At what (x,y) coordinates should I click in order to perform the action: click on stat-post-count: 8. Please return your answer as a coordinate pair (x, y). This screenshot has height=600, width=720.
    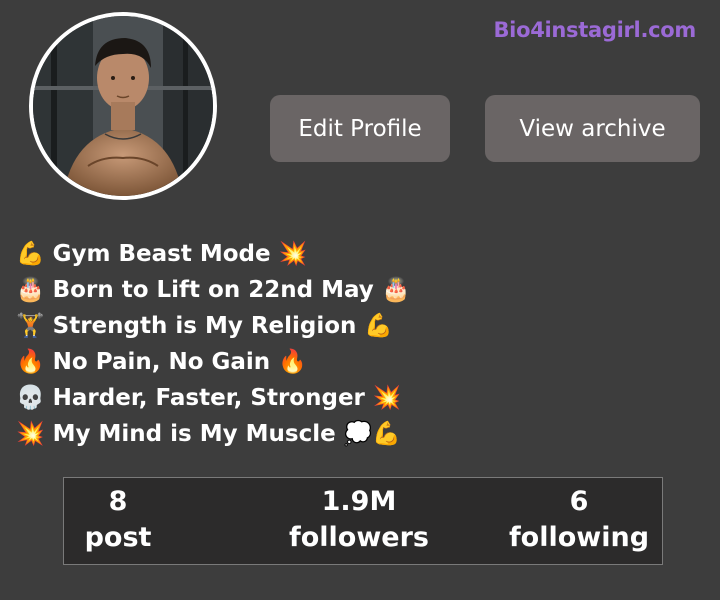
    Looking at the image, I should click on (118, 501).